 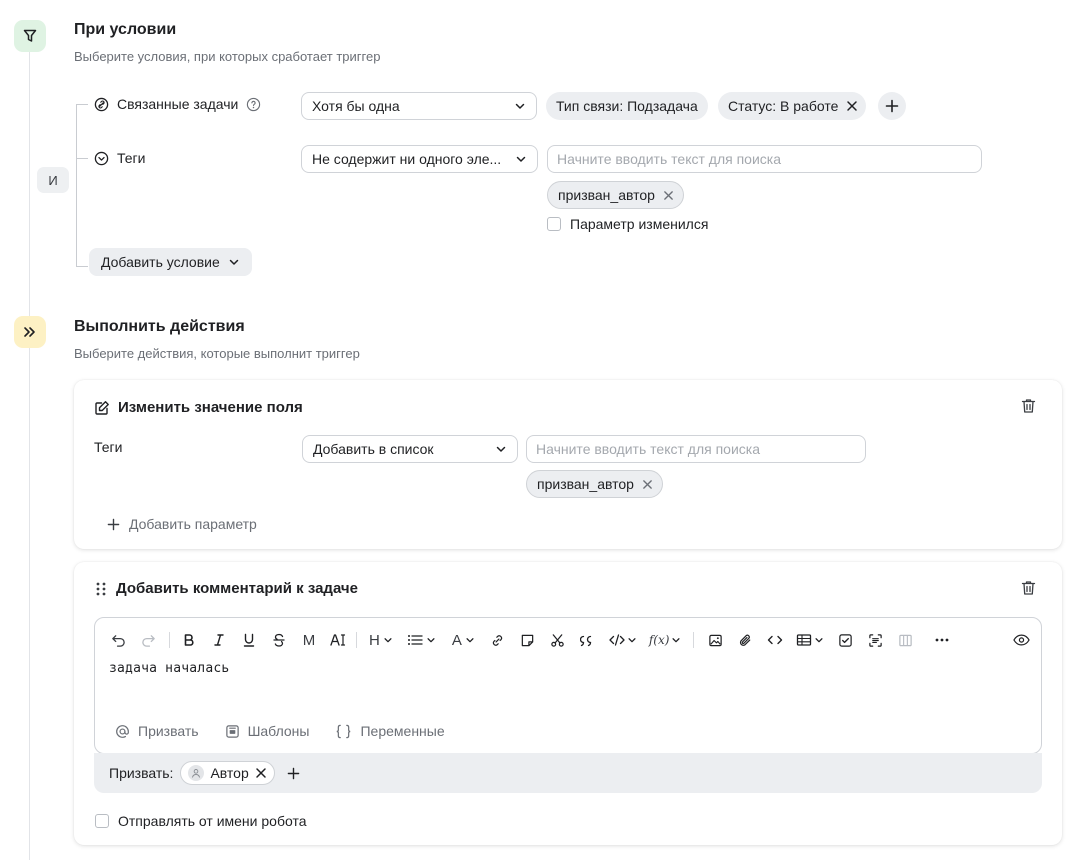 What do you see at coordinates (122, 731) in the screenshot?
I see `at-icon` at bounding box center [122, 731].